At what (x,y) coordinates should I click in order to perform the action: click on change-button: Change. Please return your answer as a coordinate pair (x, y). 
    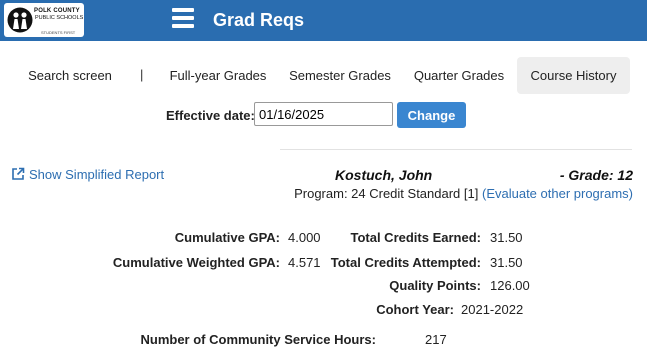
    Looking at the image, I should click on (431, 115).